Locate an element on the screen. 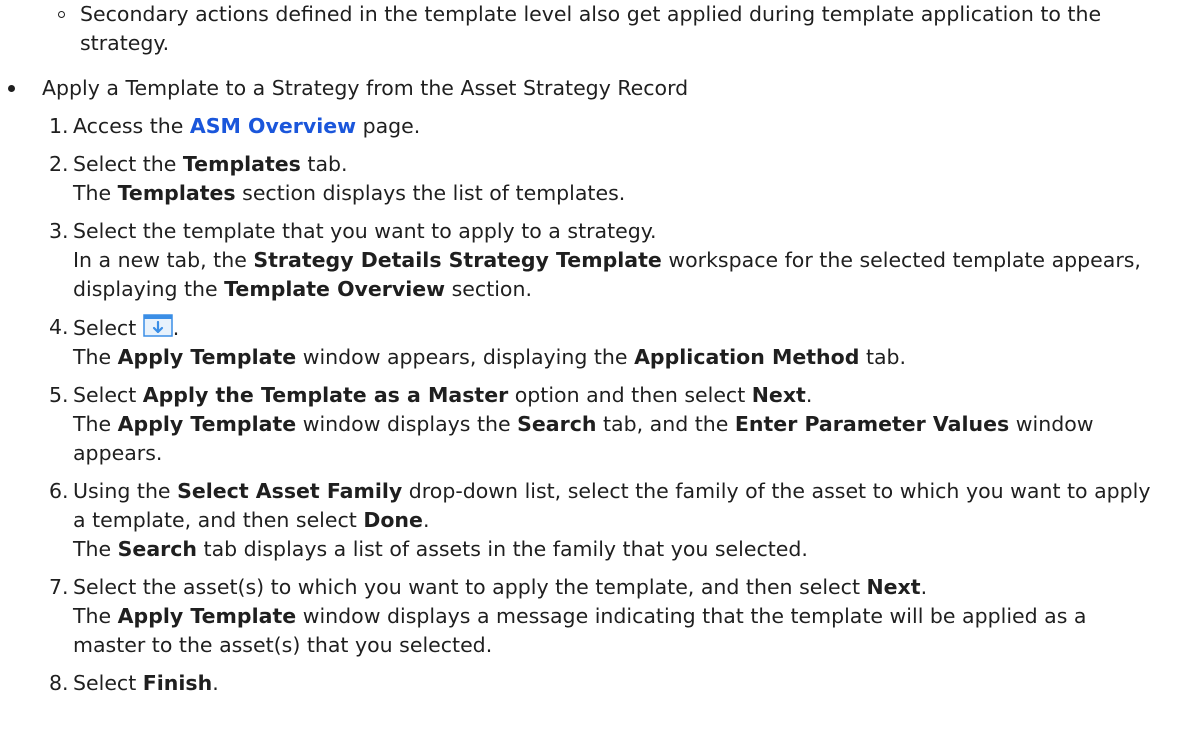 This screenshot has height=733, width=1189. step-number: 1. is located at coordinates (59, 126).